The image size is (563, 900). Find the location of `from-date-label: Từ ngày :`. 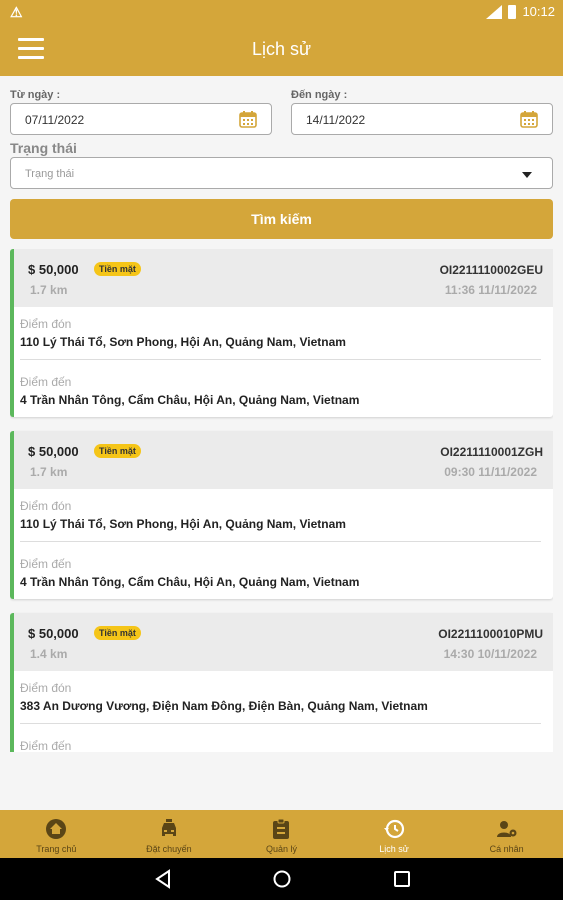

from-date-label: Từ ngày : is located at coordinates (35, 95).